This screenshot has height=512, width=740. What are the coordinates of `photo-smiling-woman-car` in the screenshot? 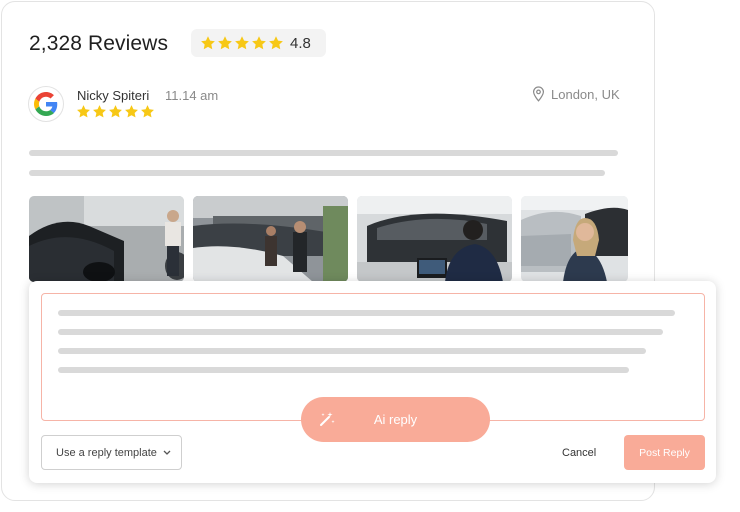 It's located at (574, 239).